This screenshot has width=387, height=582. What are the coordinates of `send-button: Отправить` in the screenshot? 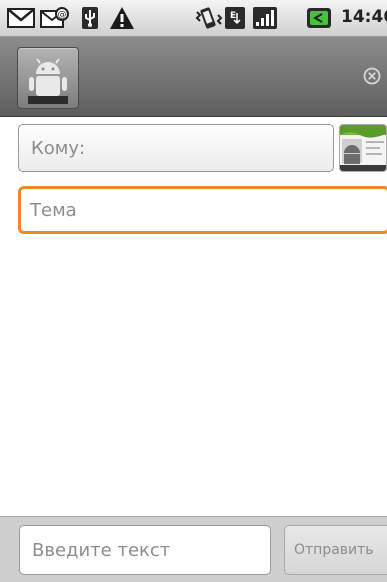 It's located at (335, 550).